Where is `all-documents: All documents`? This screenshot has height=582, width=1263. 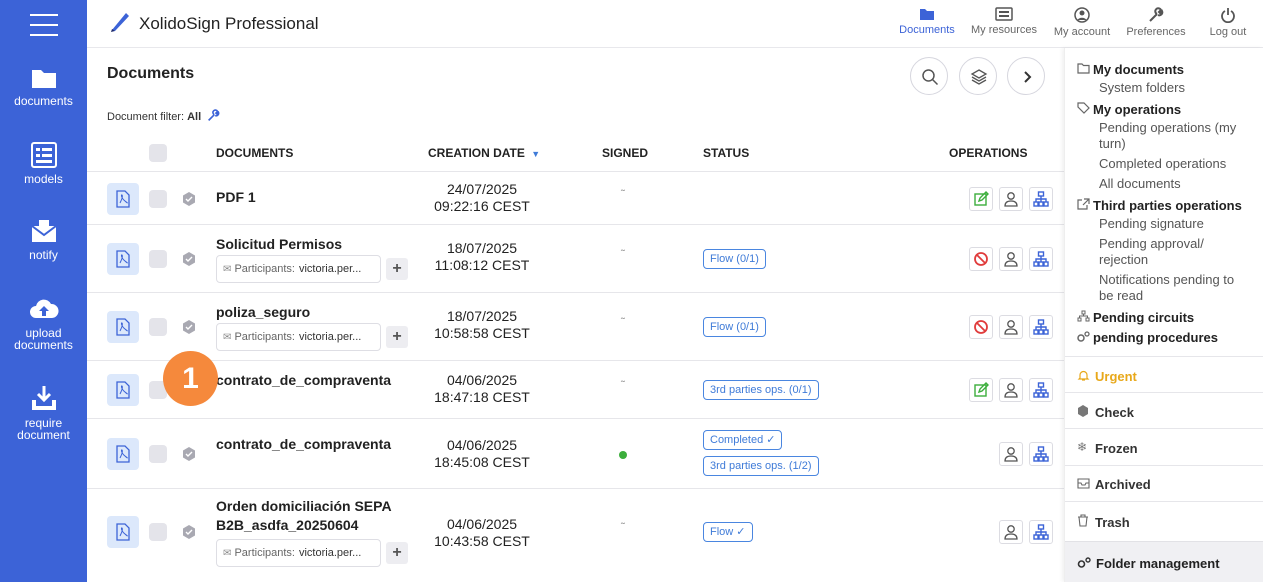
all-documents: All documents is located at coordinates (1179, 184).